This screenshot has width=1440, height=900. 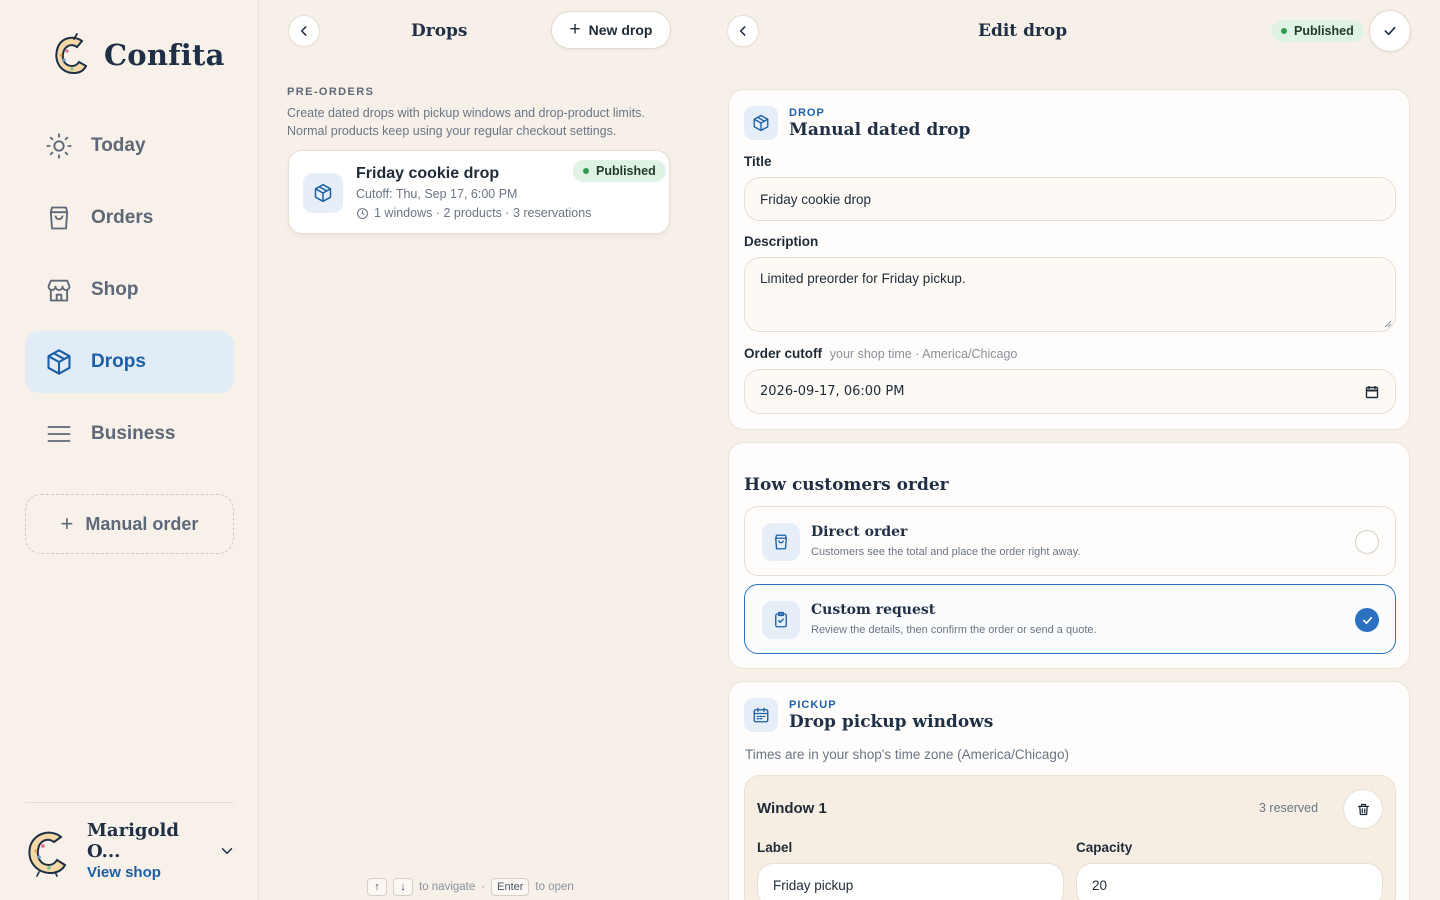 I want to click on hint-open: to open, so click(x=554, y=887).